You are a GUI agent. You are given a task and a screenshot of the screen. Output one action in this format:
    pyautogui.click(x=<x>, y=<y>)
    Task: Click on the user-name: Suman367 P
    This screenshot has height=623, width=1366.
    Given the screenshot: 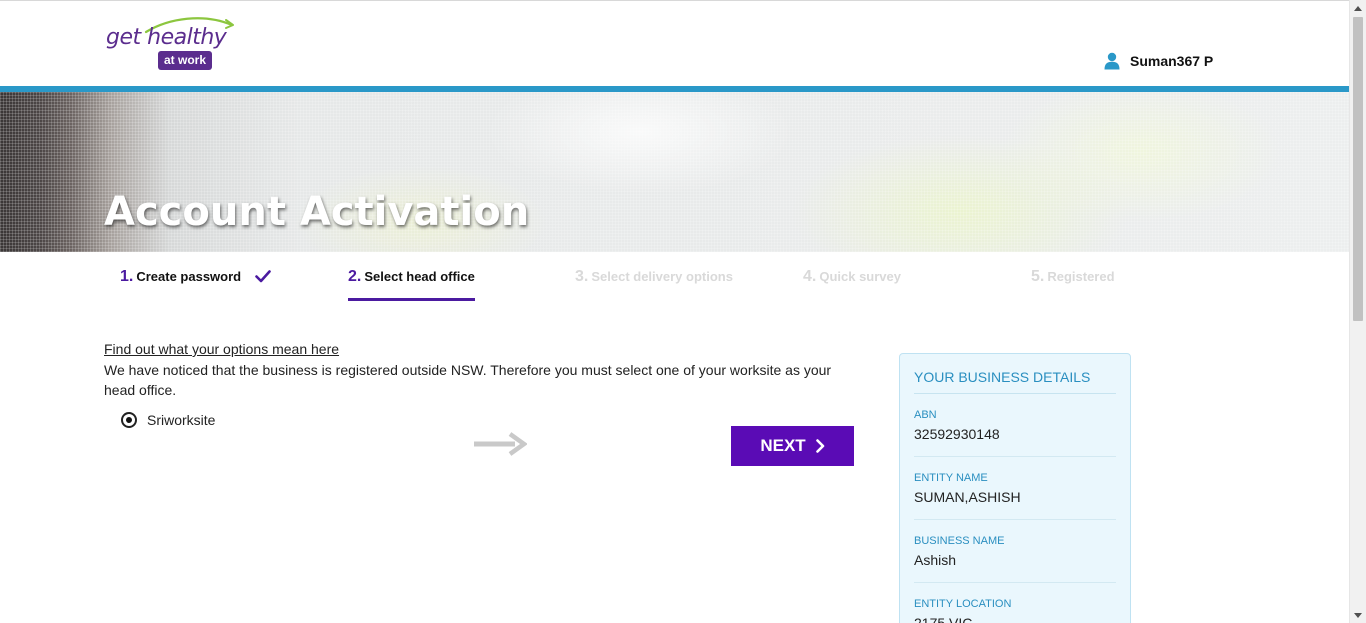 What is the action you would take?
    pyautogui.click(x=1172, y=61)
    